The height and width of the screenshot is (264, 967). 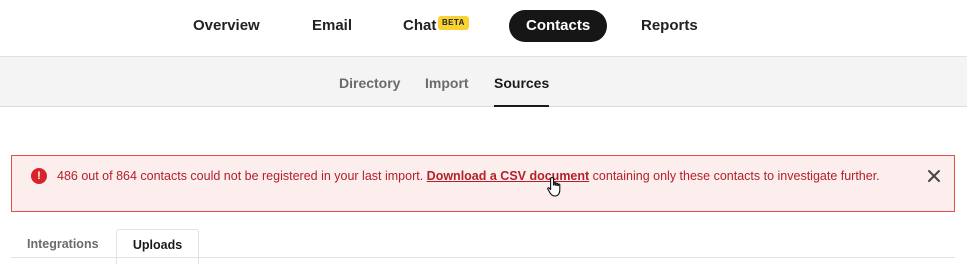 What do you see at coordinates (332, 26) in the screenshot?
I see `tab-email: Email` at bounding box center [332, 26].